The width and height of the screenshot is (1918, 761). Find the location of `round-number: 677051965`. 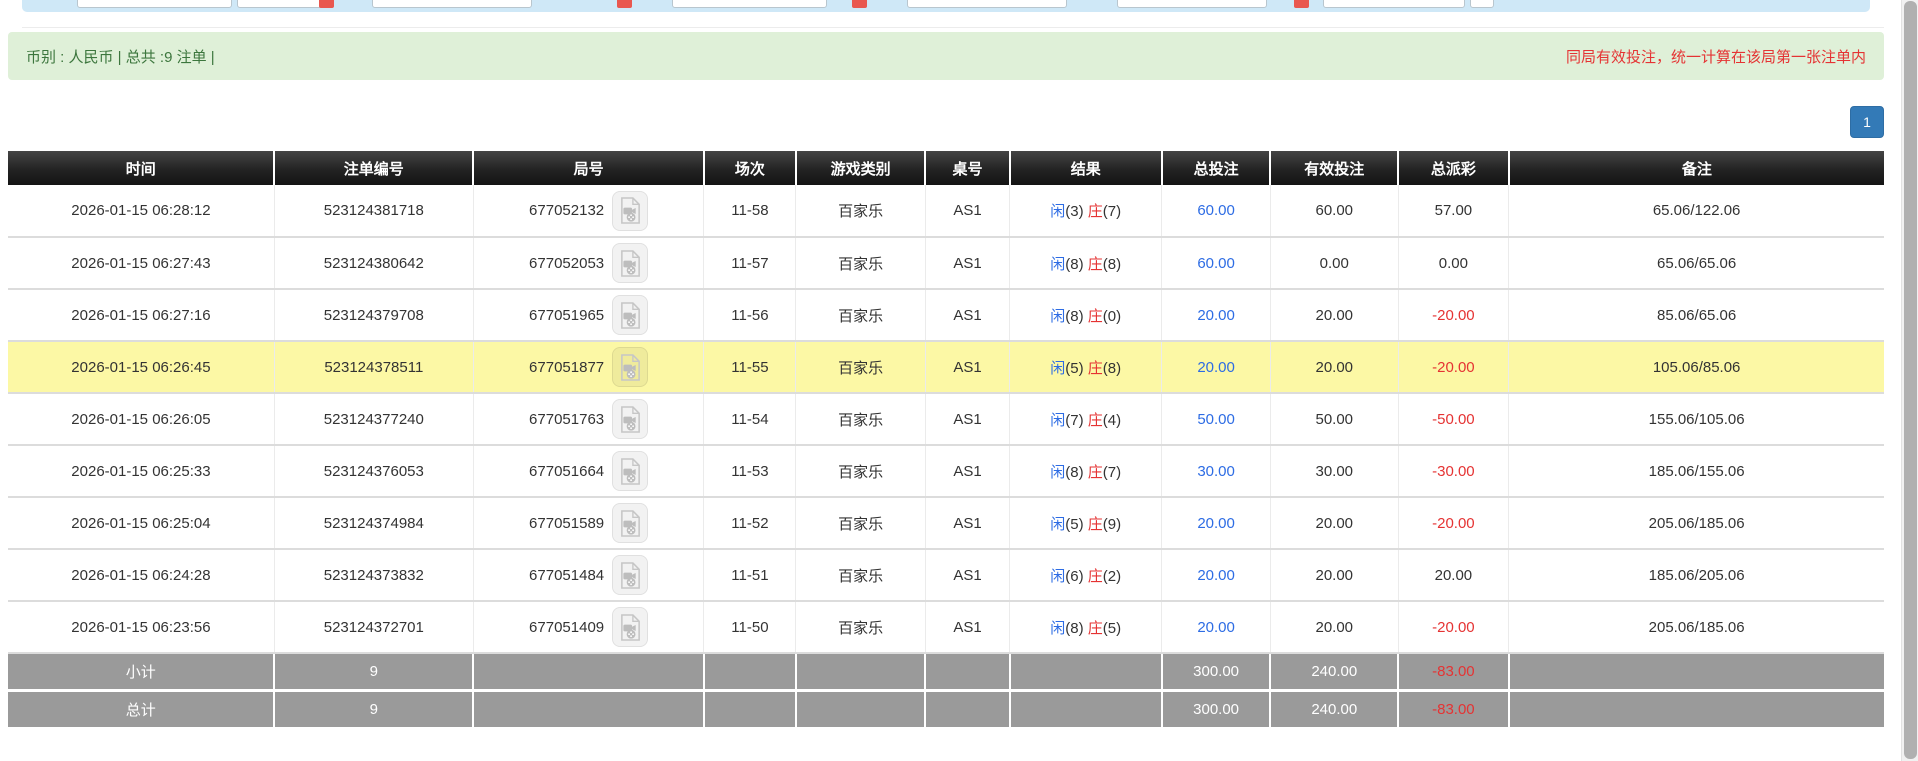

round-number: 677051965 is located at coordinates (567, 315).